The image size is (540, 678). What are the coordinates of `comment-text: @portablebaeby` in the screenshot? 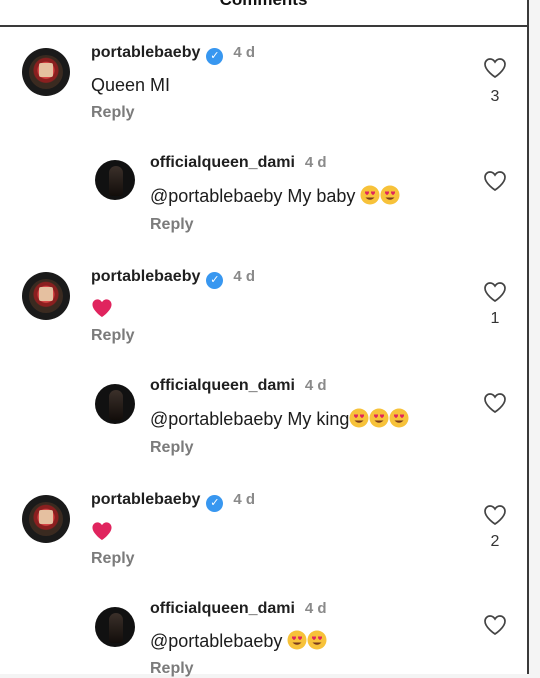 It's located at (238, 641).